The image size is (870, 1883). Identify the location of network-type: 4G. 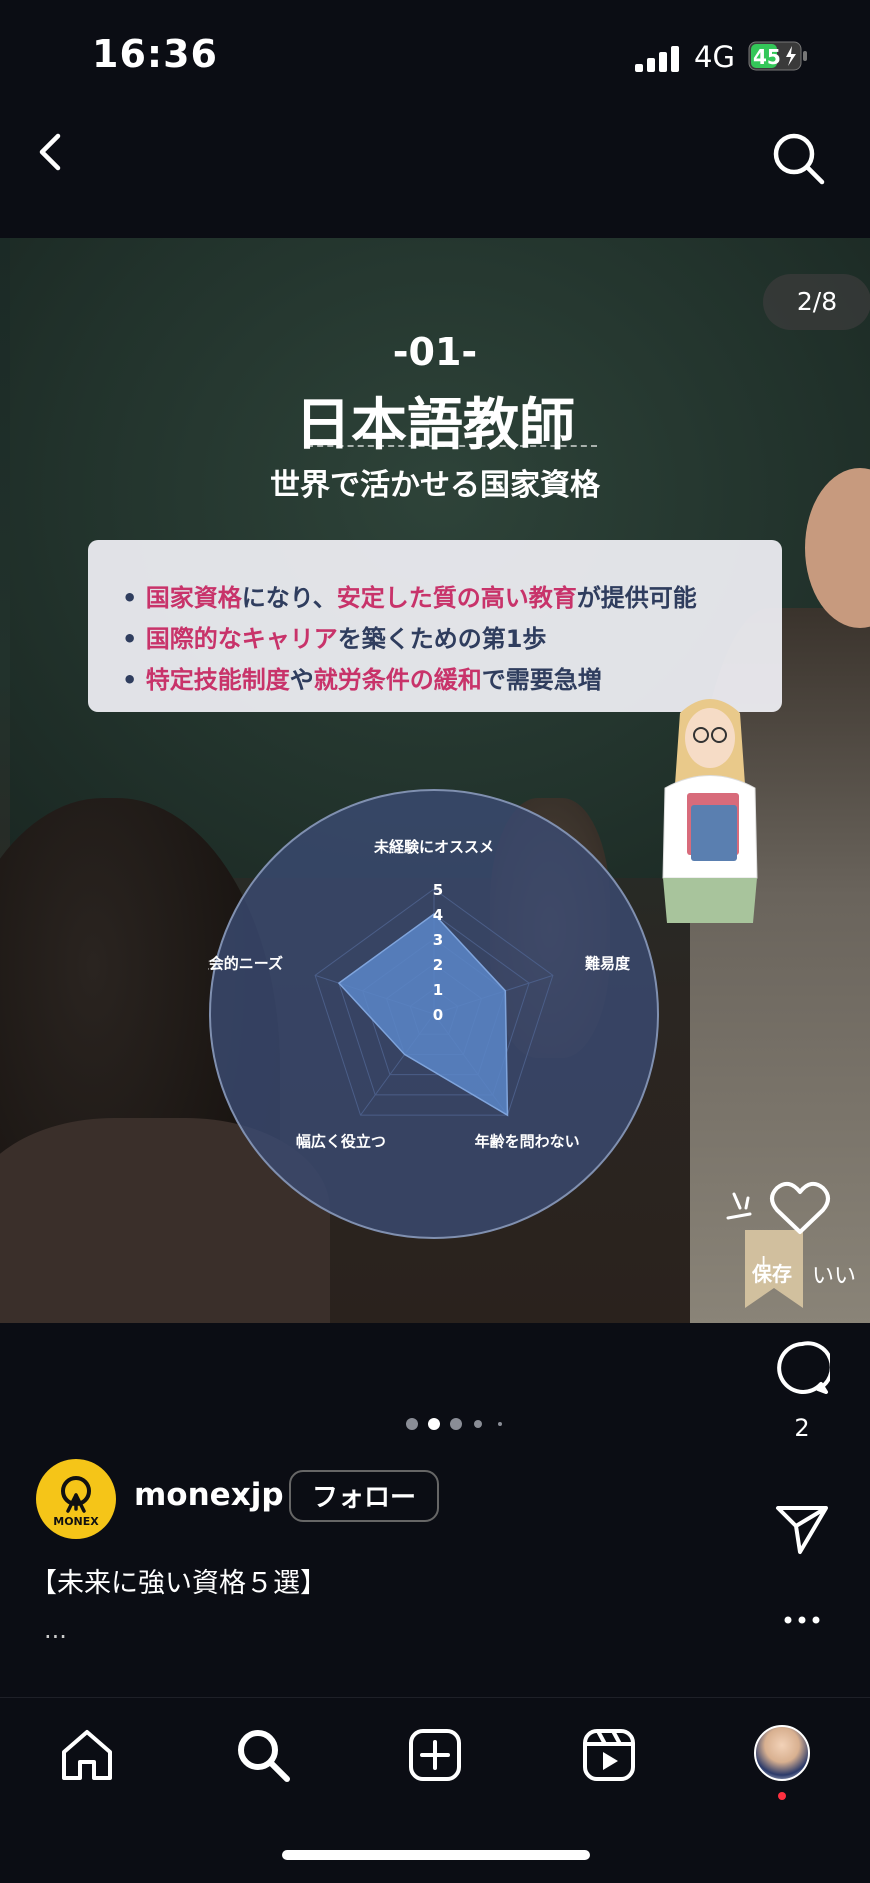
(714, 57).